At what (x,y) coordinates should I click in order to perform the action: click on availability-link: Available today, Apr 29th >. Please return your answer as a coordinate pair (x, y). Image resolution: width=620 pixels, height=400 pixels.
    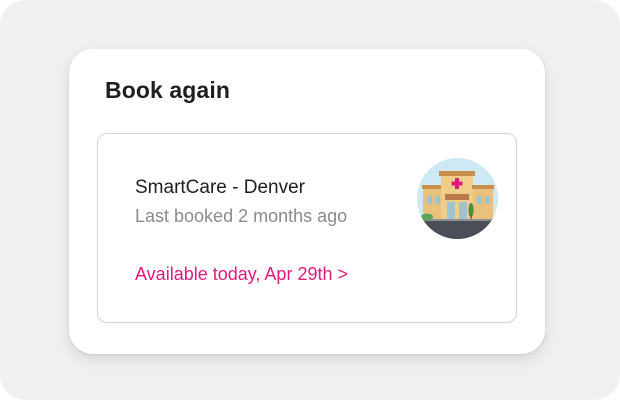
    Looking at the image, I should click on (241, 274).